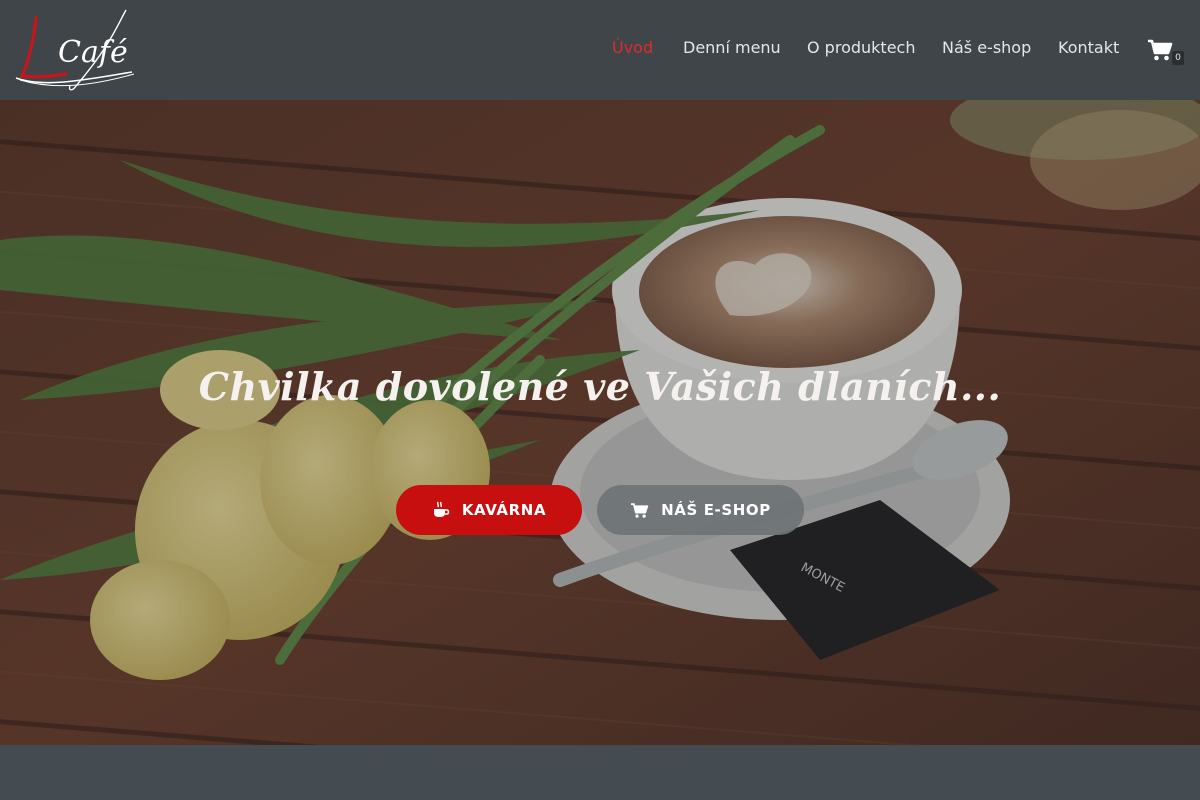 The image size is (1200, 800). I want to click on nav-item-denni-menu: Denní menu, so click(732, 47).